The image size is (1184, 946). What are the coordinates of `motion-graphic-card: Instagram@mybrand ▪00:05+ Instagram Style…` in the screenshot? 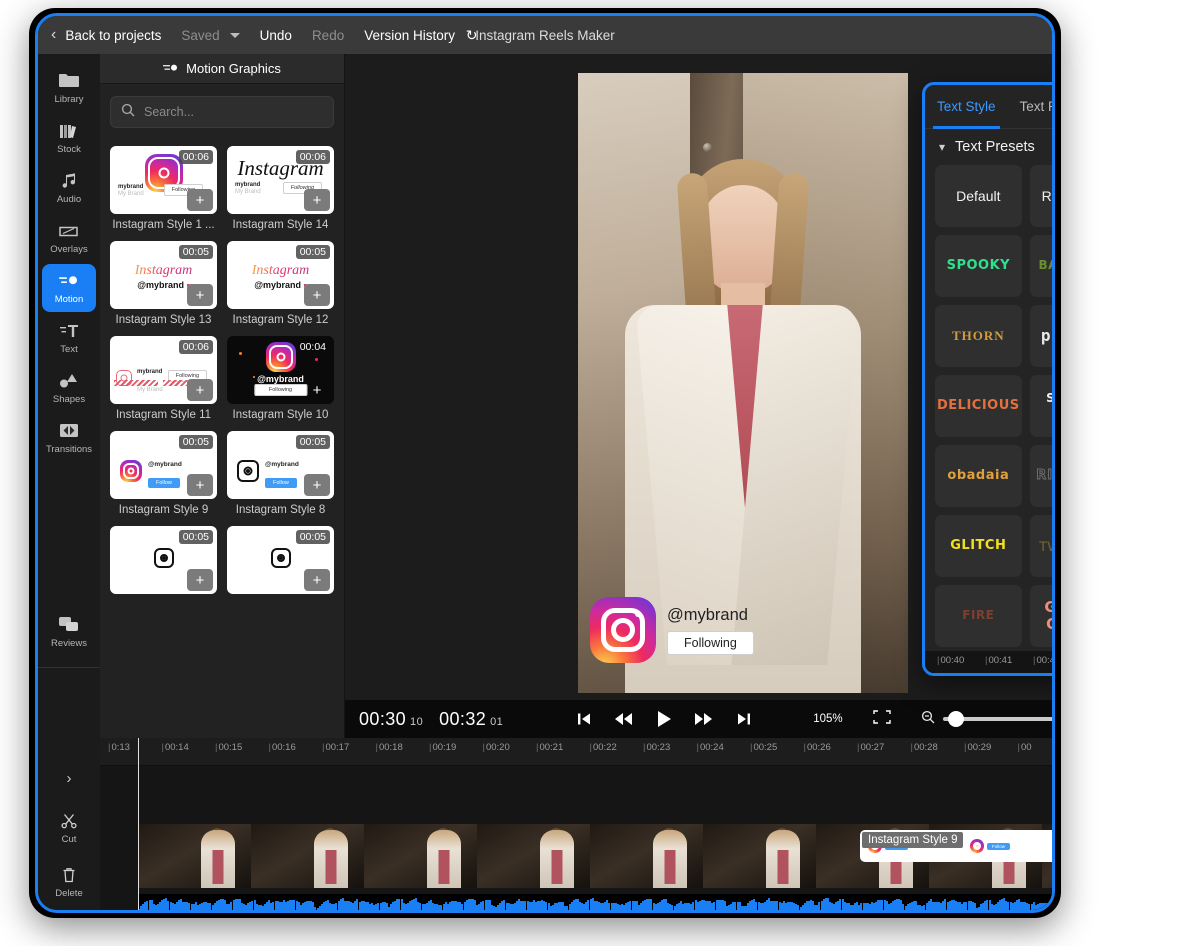 It's located at (280, 283).